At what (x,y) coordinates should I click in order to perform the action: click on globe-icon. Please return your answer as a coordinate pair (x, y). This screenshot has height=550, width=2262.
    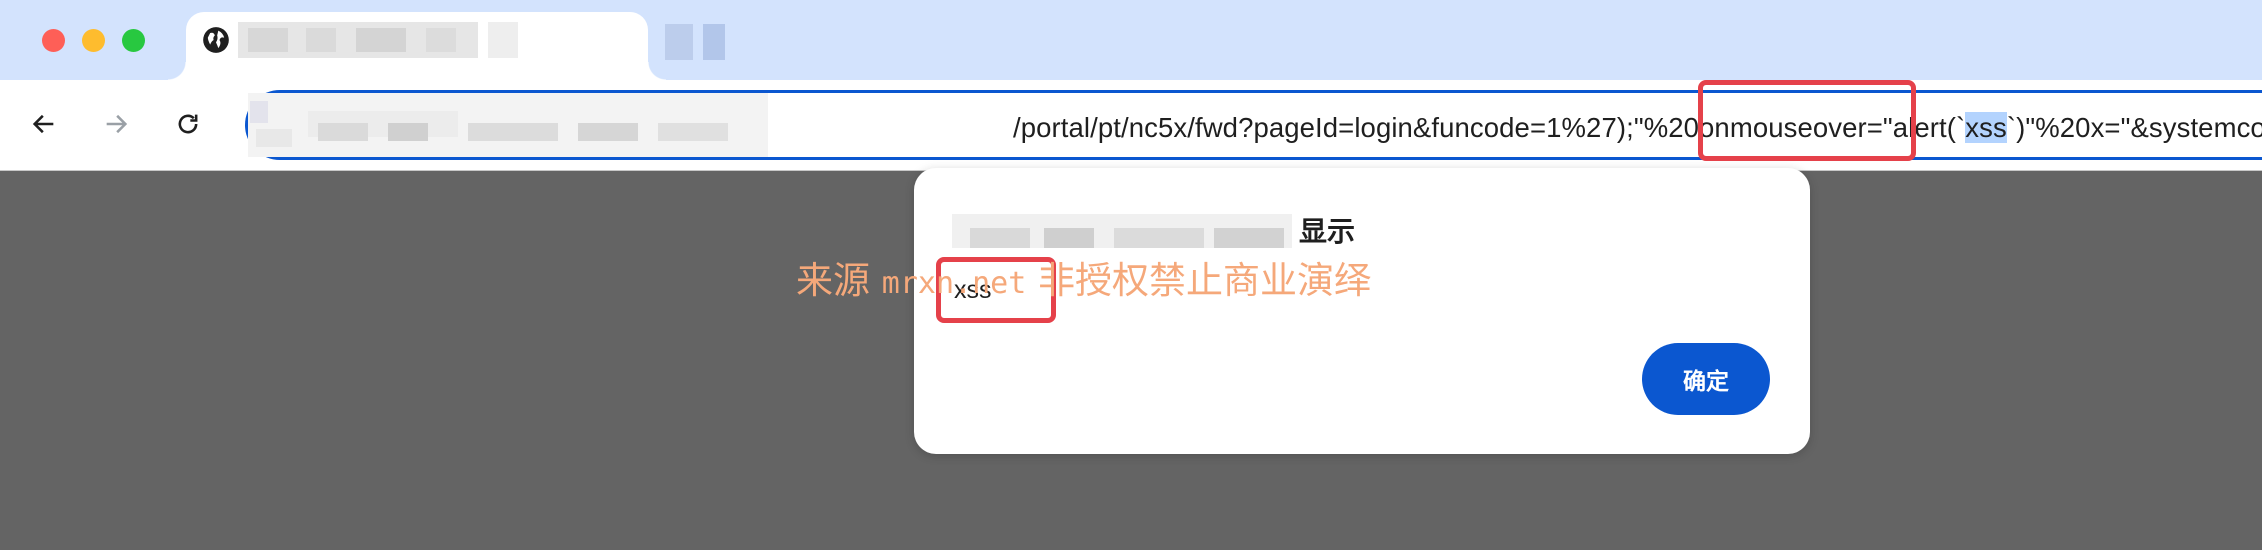
    Looking at the image, I should click on (216, 40).